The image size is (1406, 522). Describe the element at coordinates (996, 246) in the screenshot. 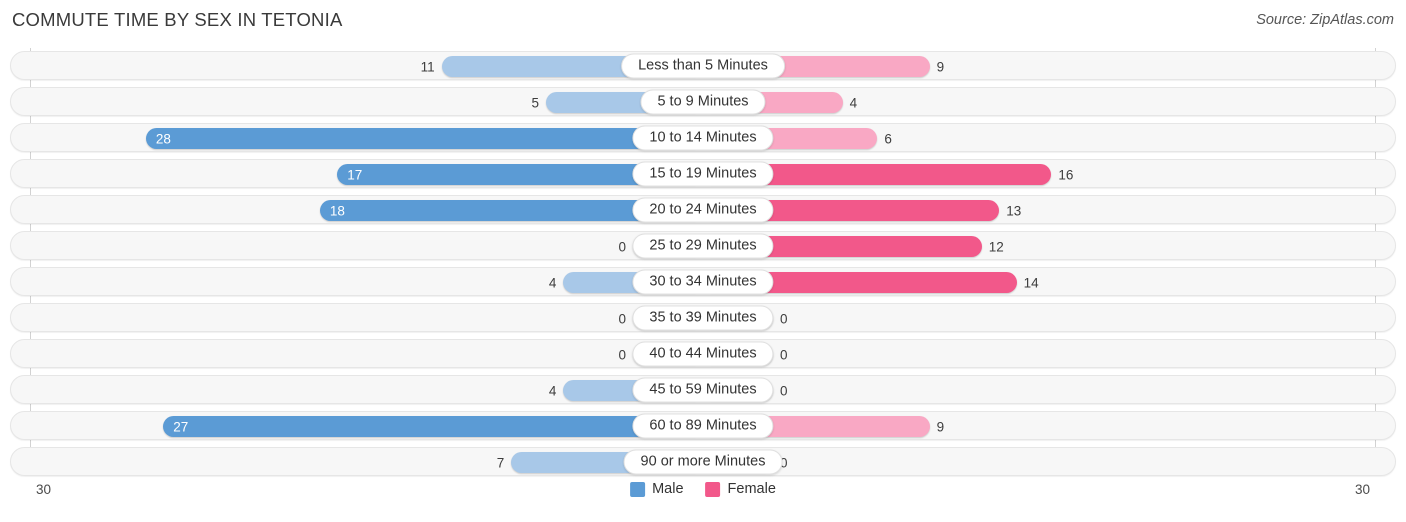

I see `bar-value-female: 12` at that location.